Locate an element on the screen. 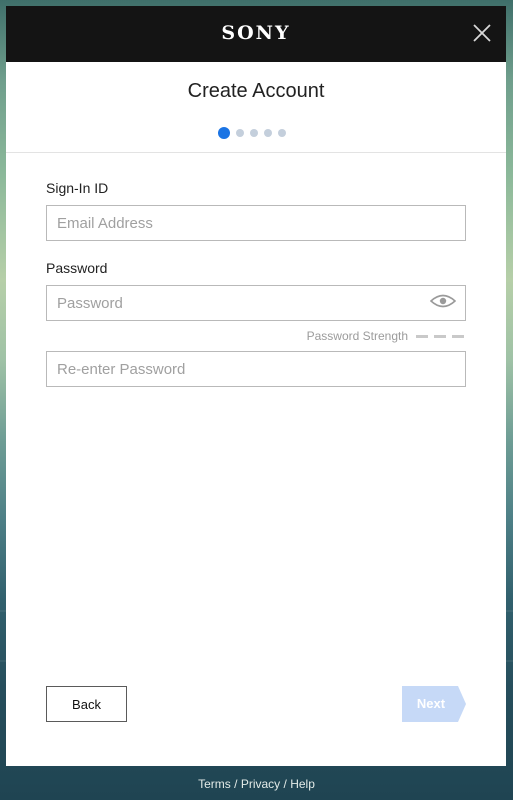  password-strength-meter: Password Strength is located at coordinates (385, 336).